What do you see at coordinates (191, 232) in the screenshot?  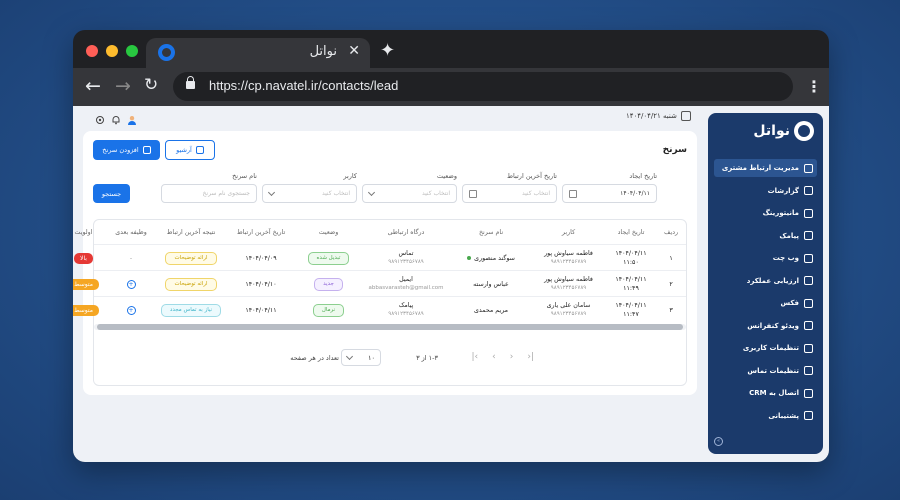 I see `column-header: نتیجه آخرین ارتباط` at bounding box center [191, 232].